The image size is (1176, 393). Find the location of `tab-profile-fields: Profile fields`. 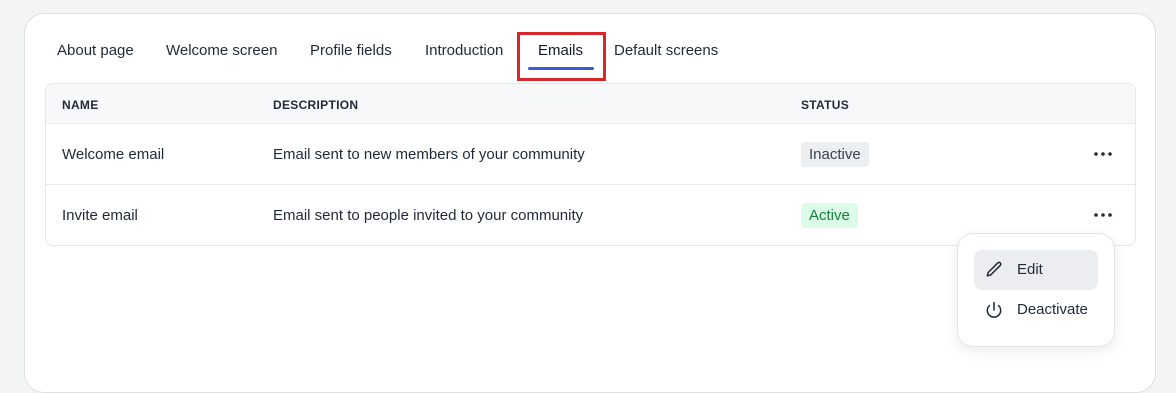

tab-profile-fields: Profile fields is located at coordinates (351, 54).